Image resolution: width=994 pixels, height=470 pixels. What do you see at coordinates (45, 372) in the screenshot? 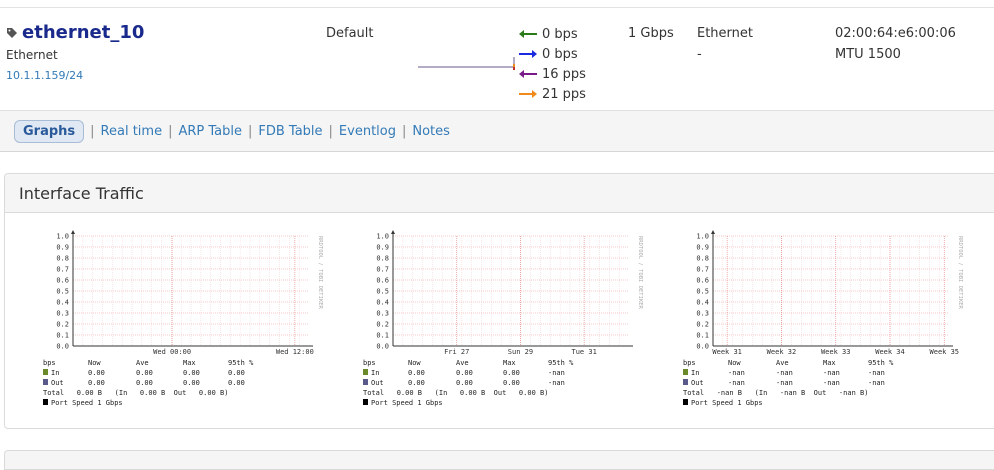
I see `legend-in-swatch` at bounding box center [45, 372].